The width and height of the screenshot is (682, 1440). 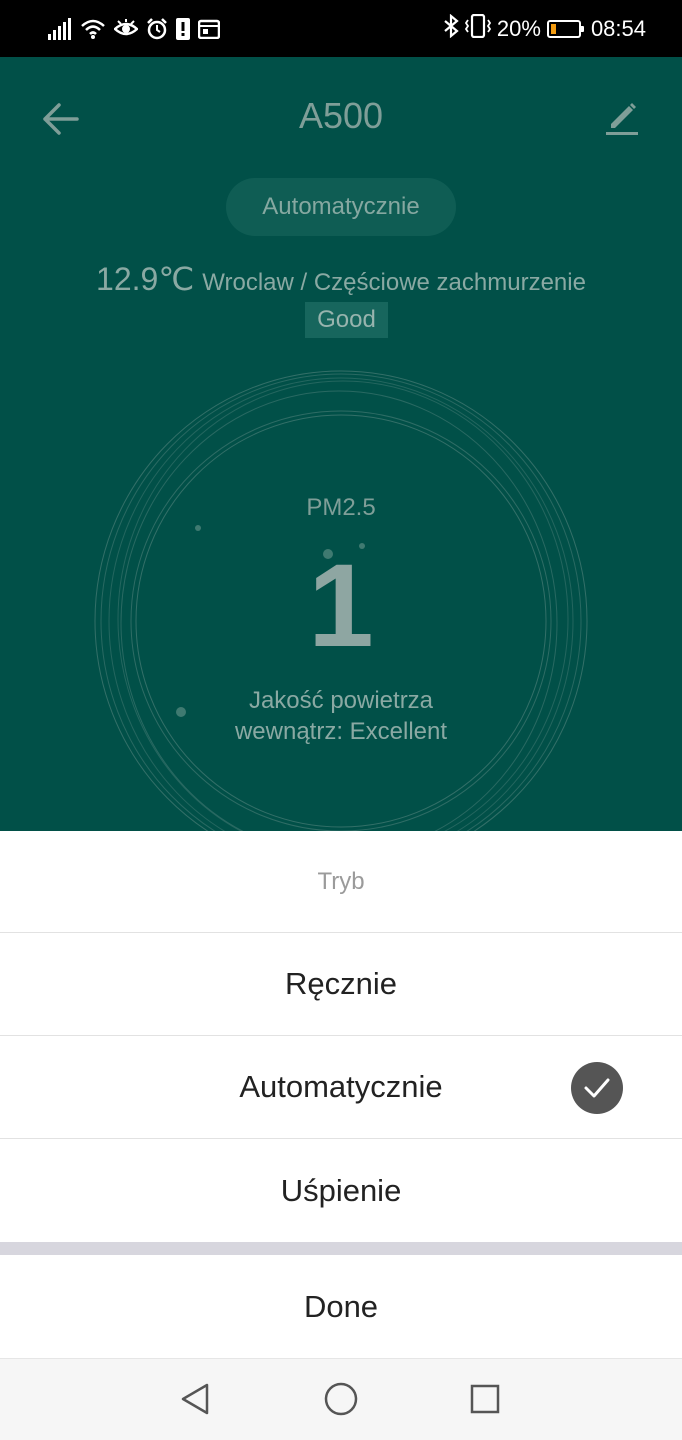 I want to click on navigation-bar, so click(x=341, y=1399).